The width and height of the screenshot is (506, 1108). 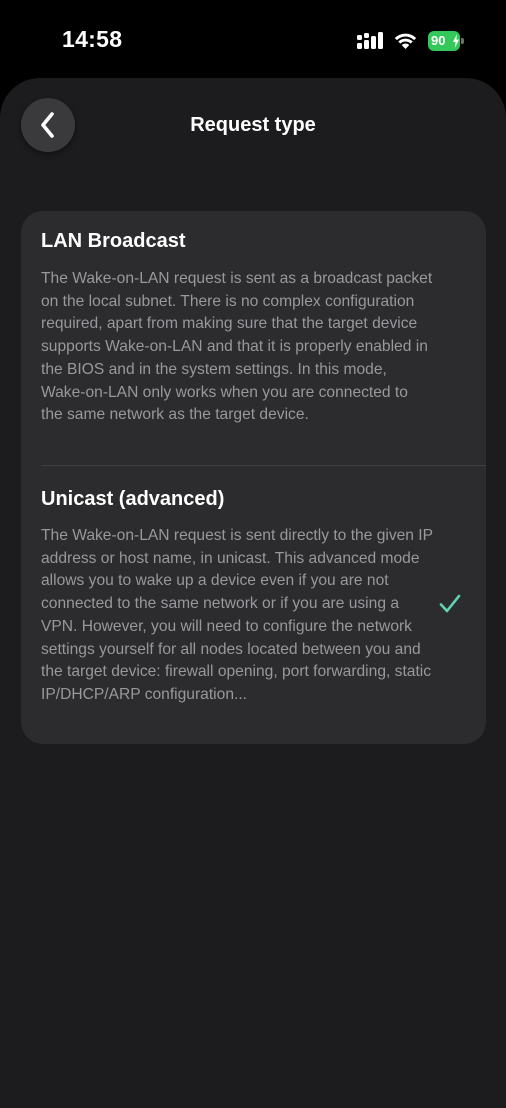 I want to click on battery-cap, so click(x=462, y=41).